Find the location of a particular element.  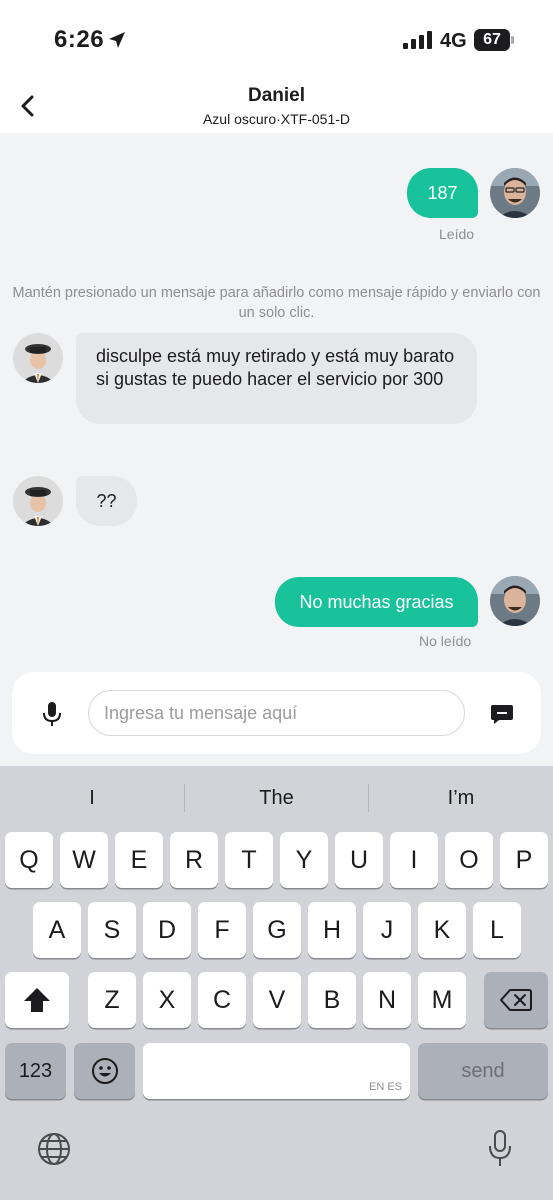

key-x: X is located at coordinates (167, 1000).